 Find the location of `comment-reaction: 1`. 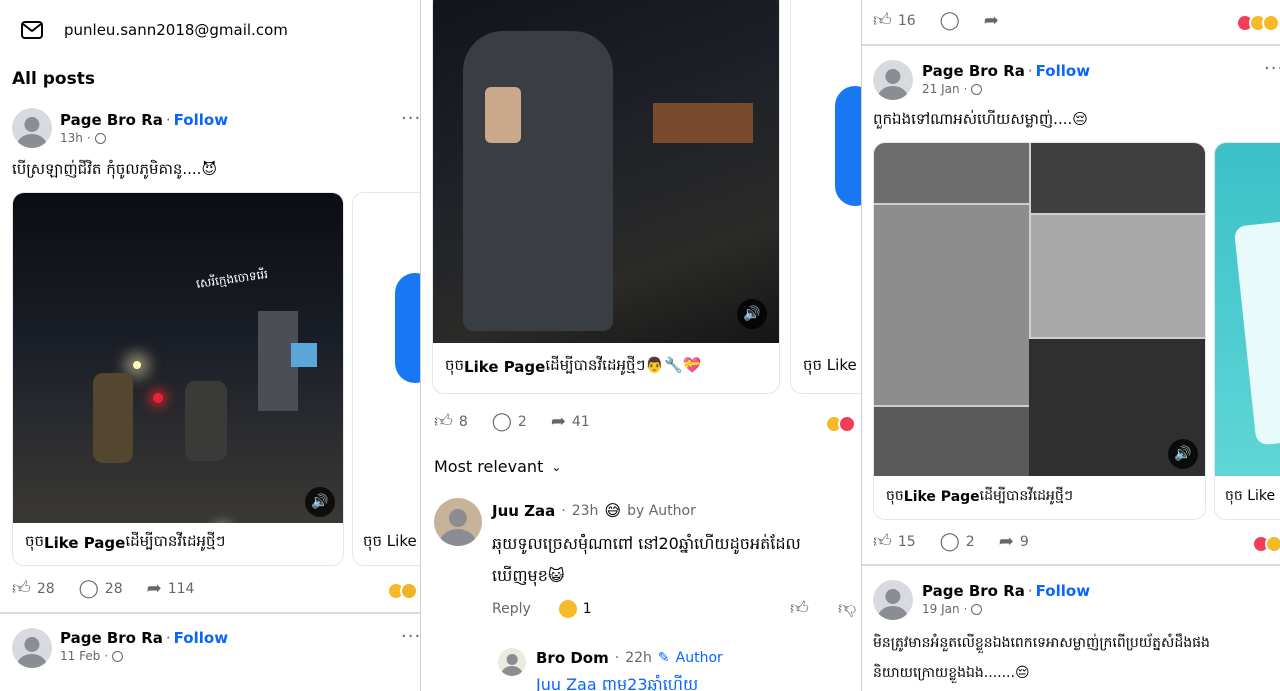

comment-reaction: 1 is located at coordinates (575, 609).